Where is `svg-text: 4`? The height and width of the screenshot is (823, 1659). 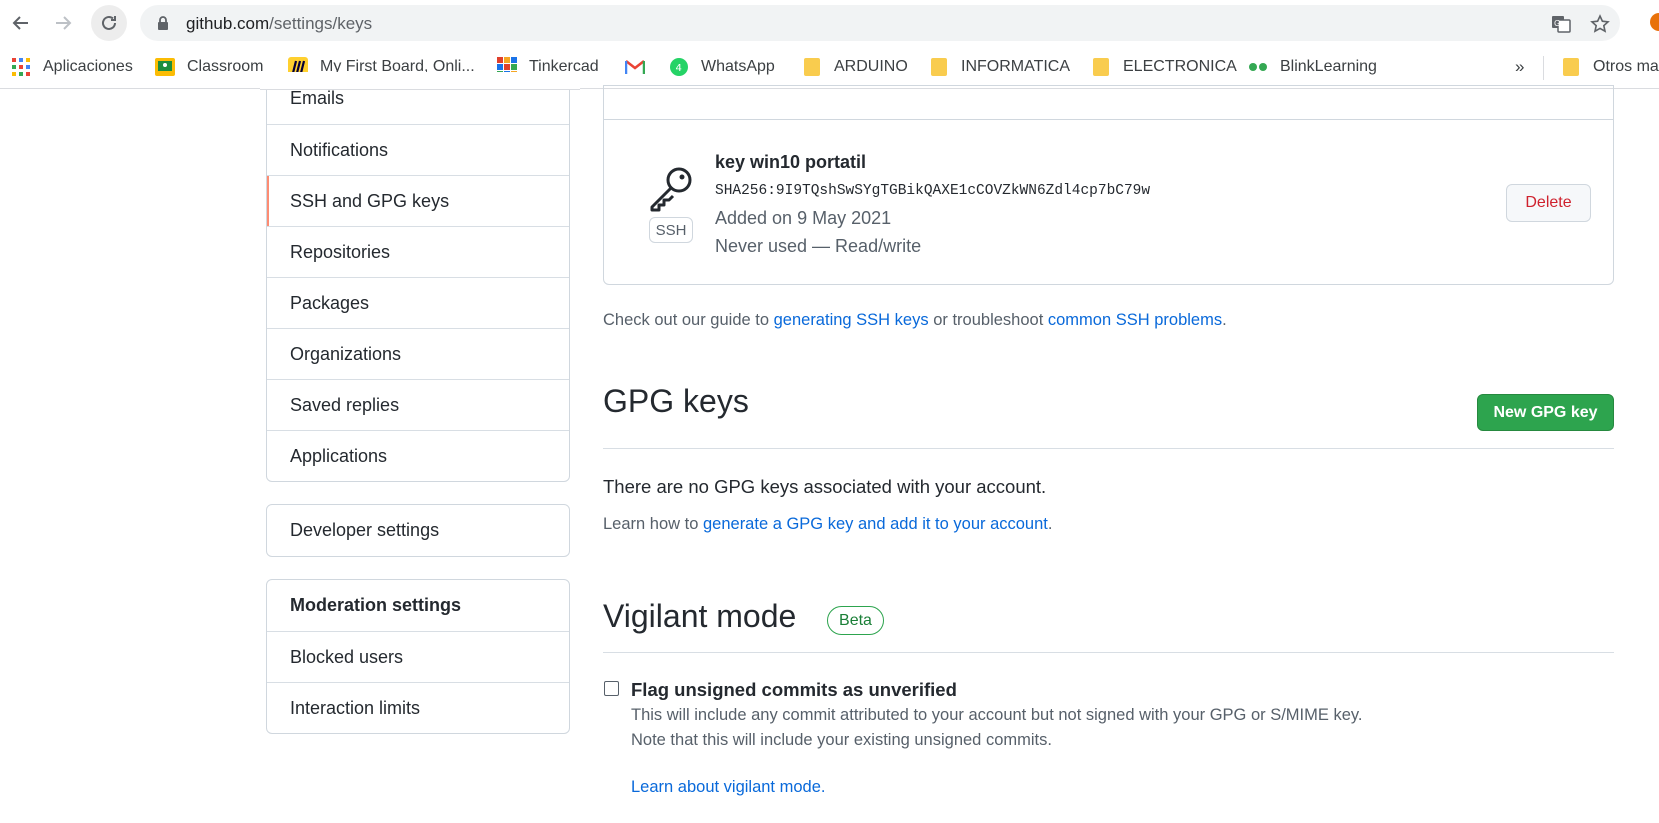 svg-text: 4 is located at coordinates (679, 68).